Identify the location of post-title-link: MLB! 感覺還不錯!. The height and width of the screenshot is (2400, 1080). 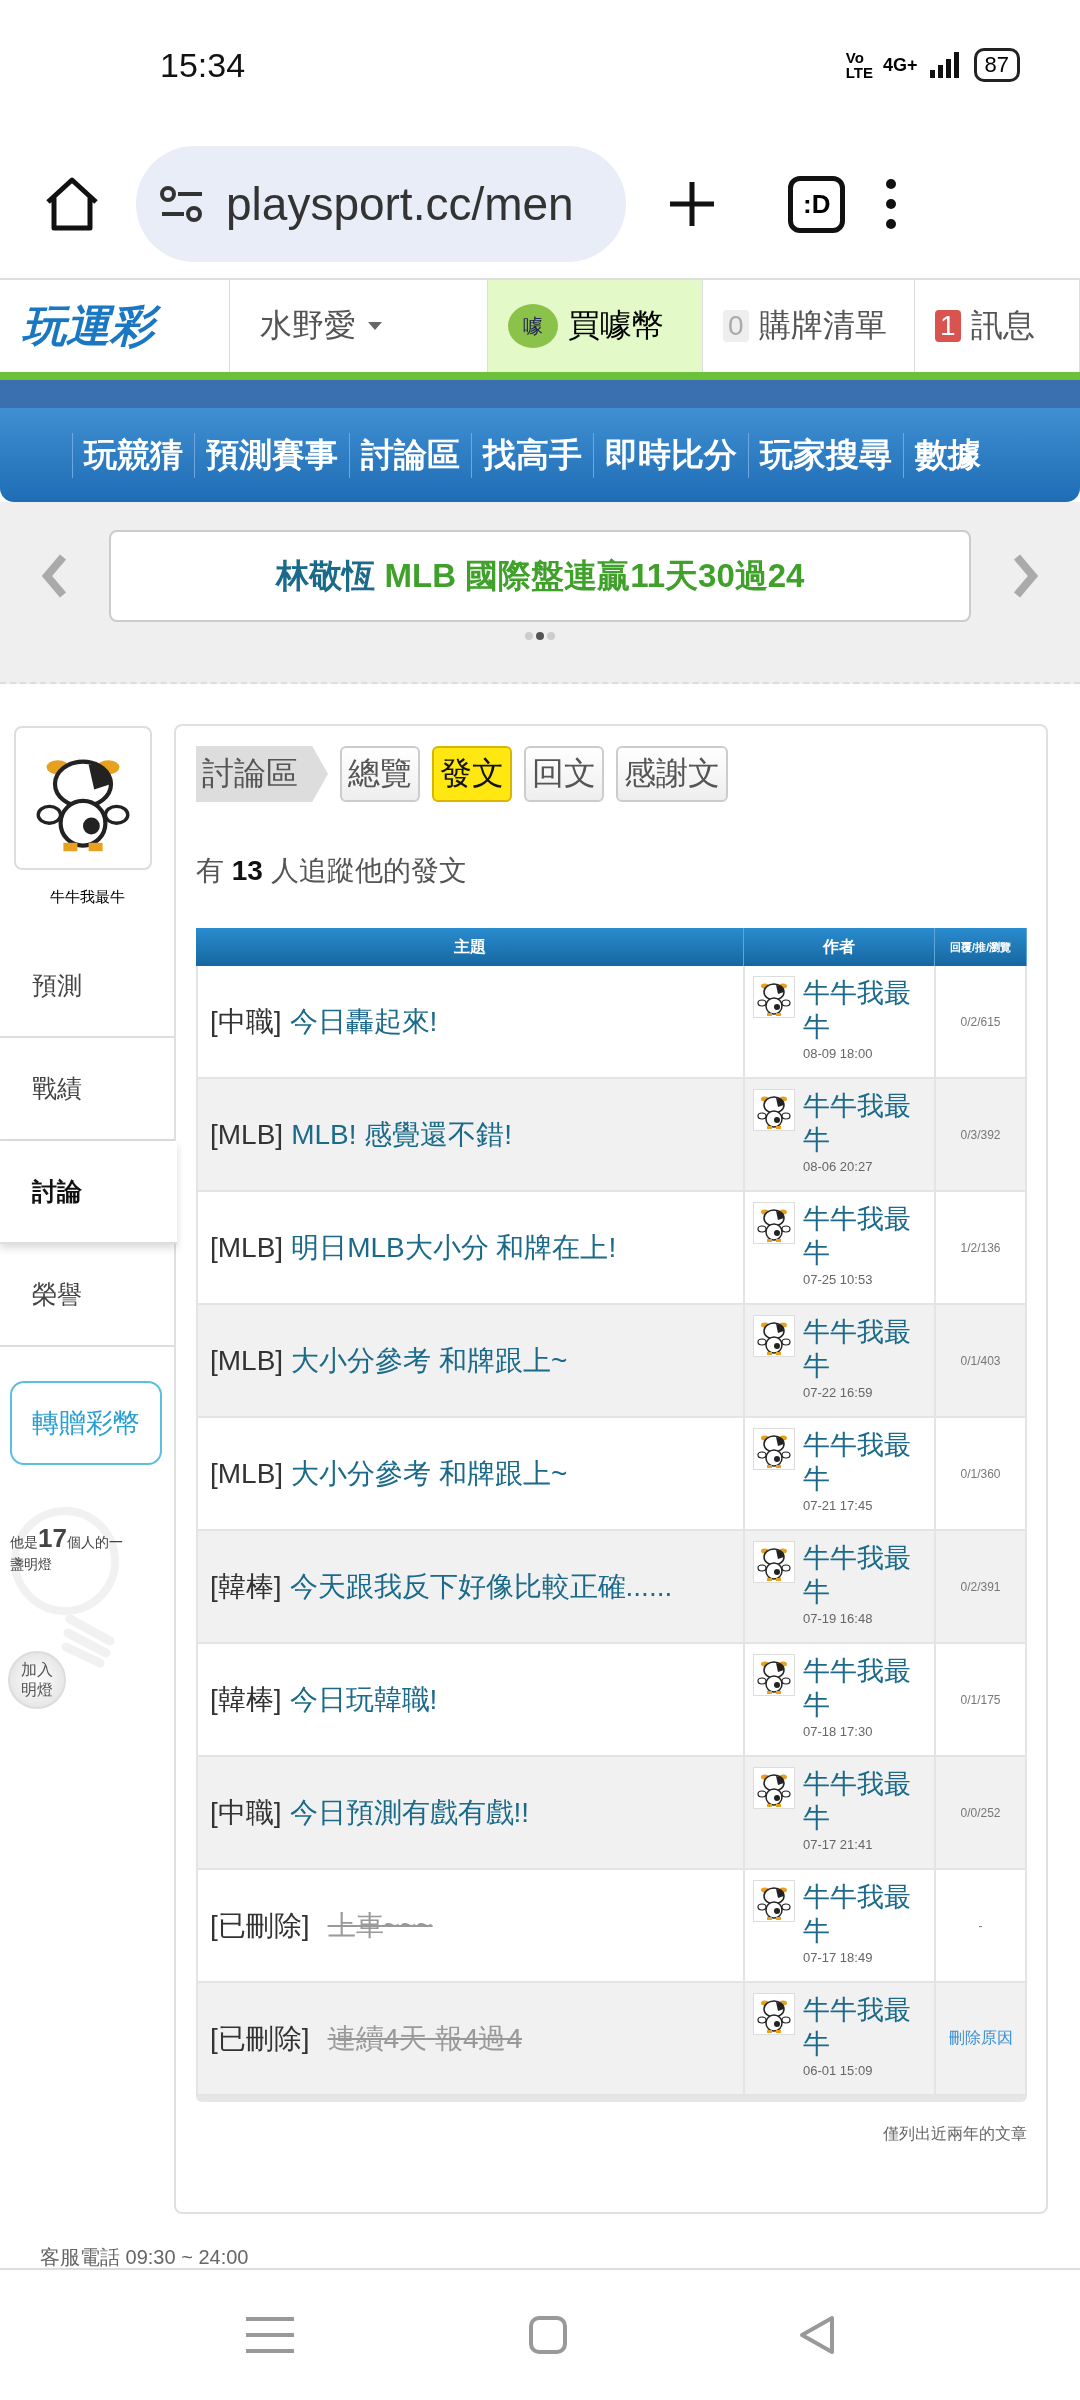
(402, 1134).